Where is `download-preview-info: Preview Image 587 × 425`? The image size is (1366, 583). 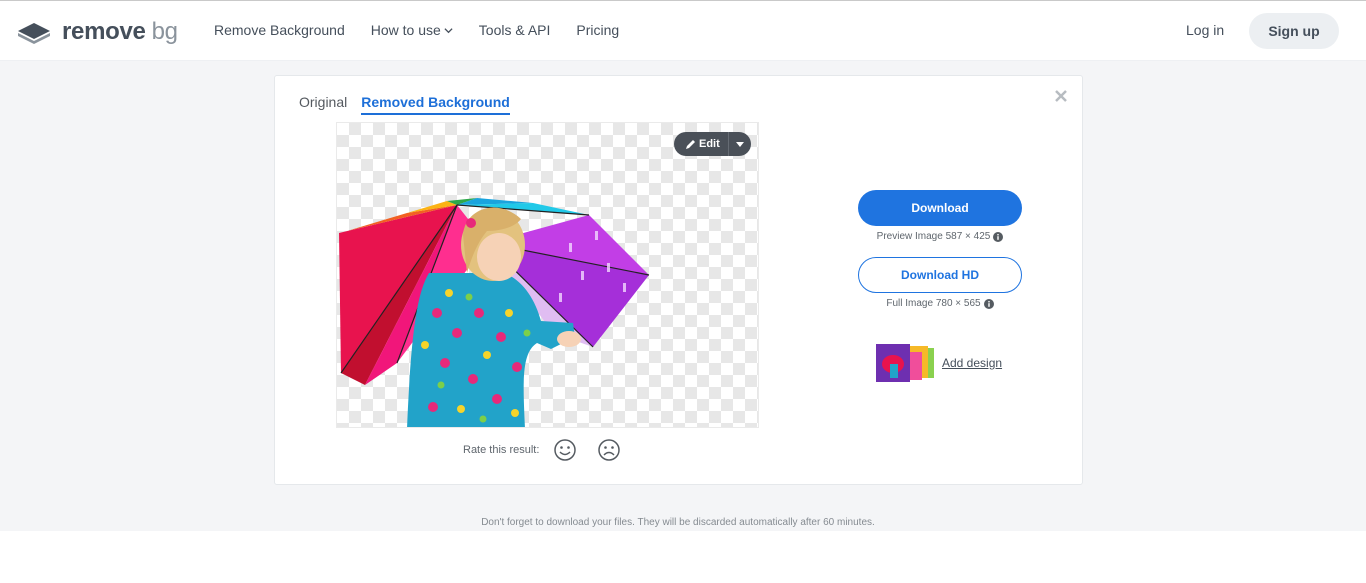
download-preview-info: Preview Image 587 × 425 is located at coordinates (940, 236).